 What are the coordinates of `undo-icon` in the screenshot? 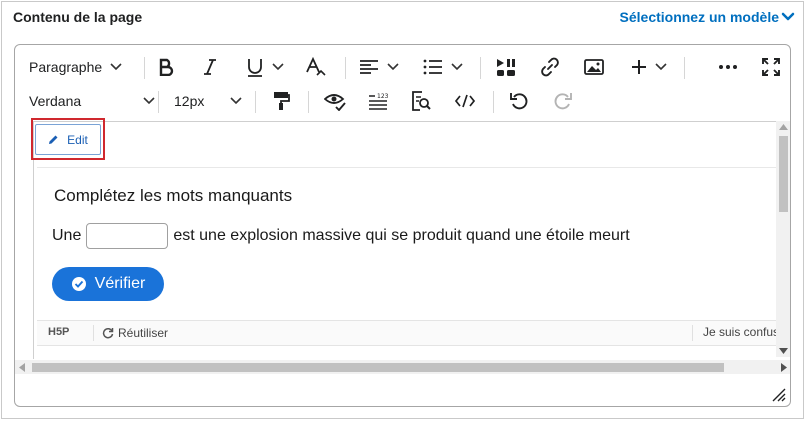 It's located at (519, 101).